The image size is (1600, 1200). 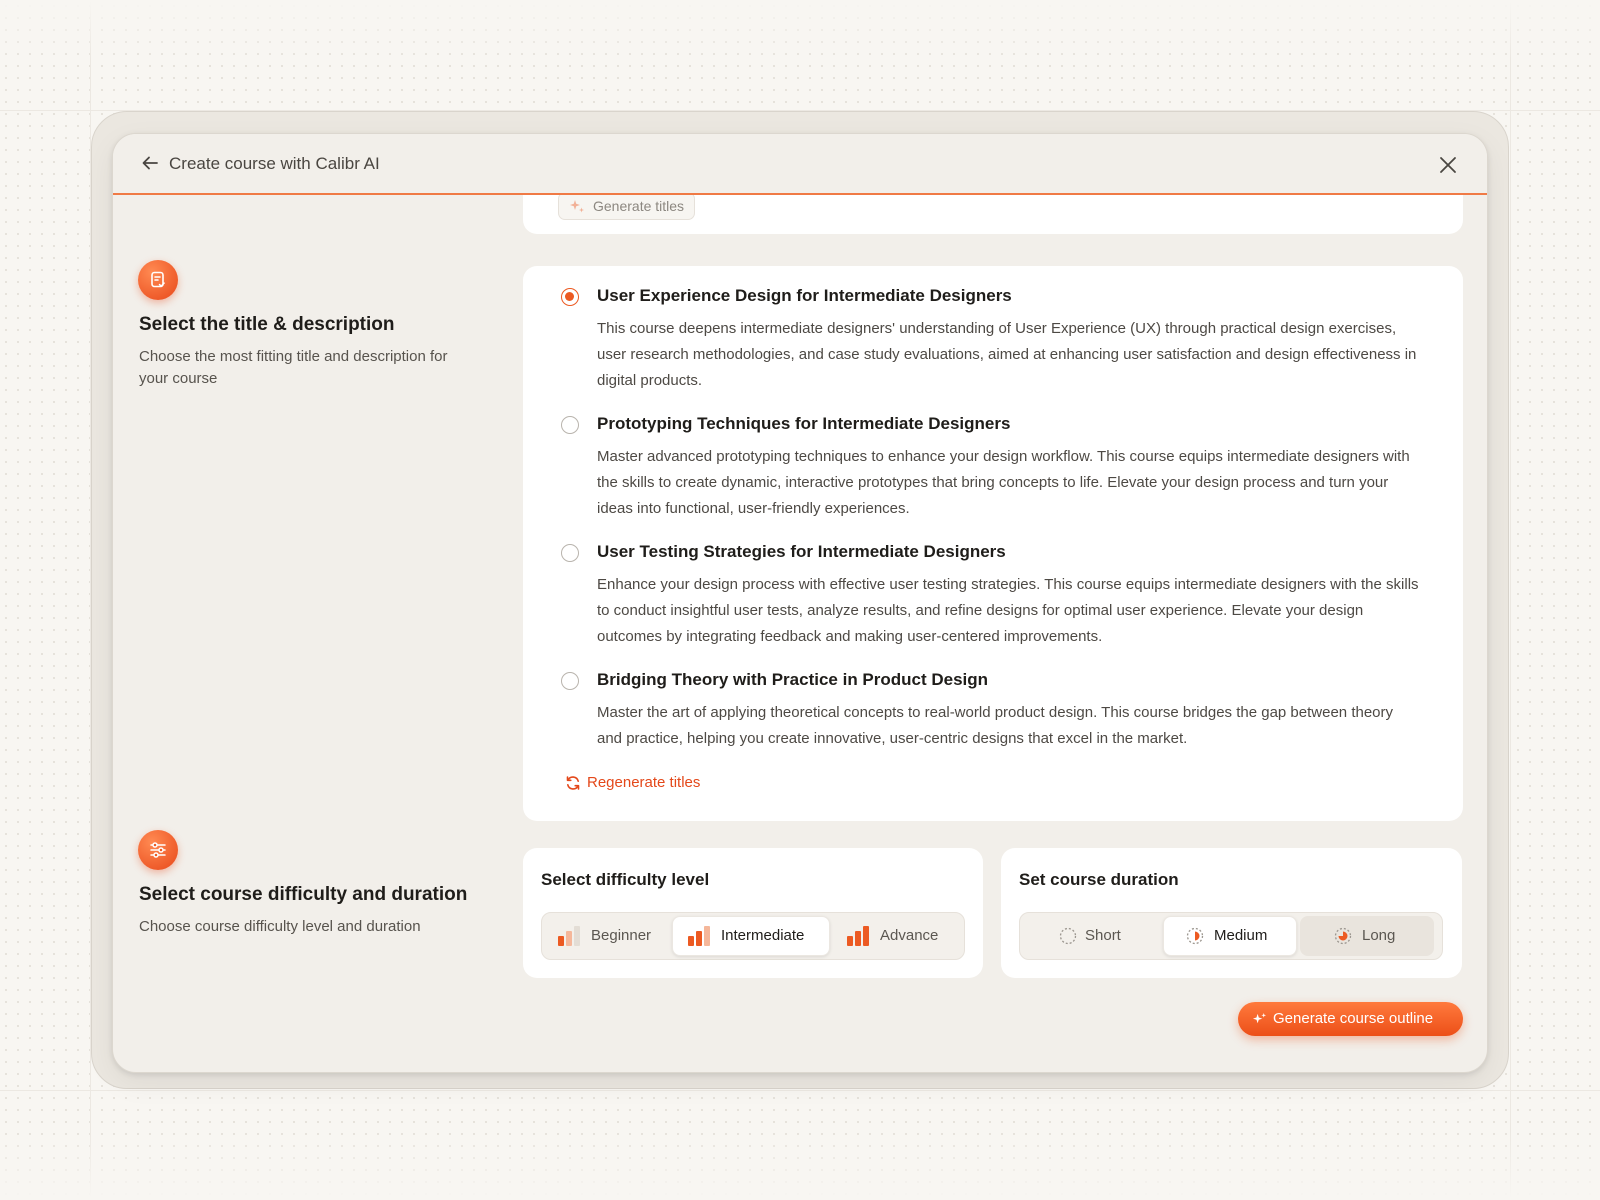 I want to click on document-check-icon, so click(x=158, y=280).